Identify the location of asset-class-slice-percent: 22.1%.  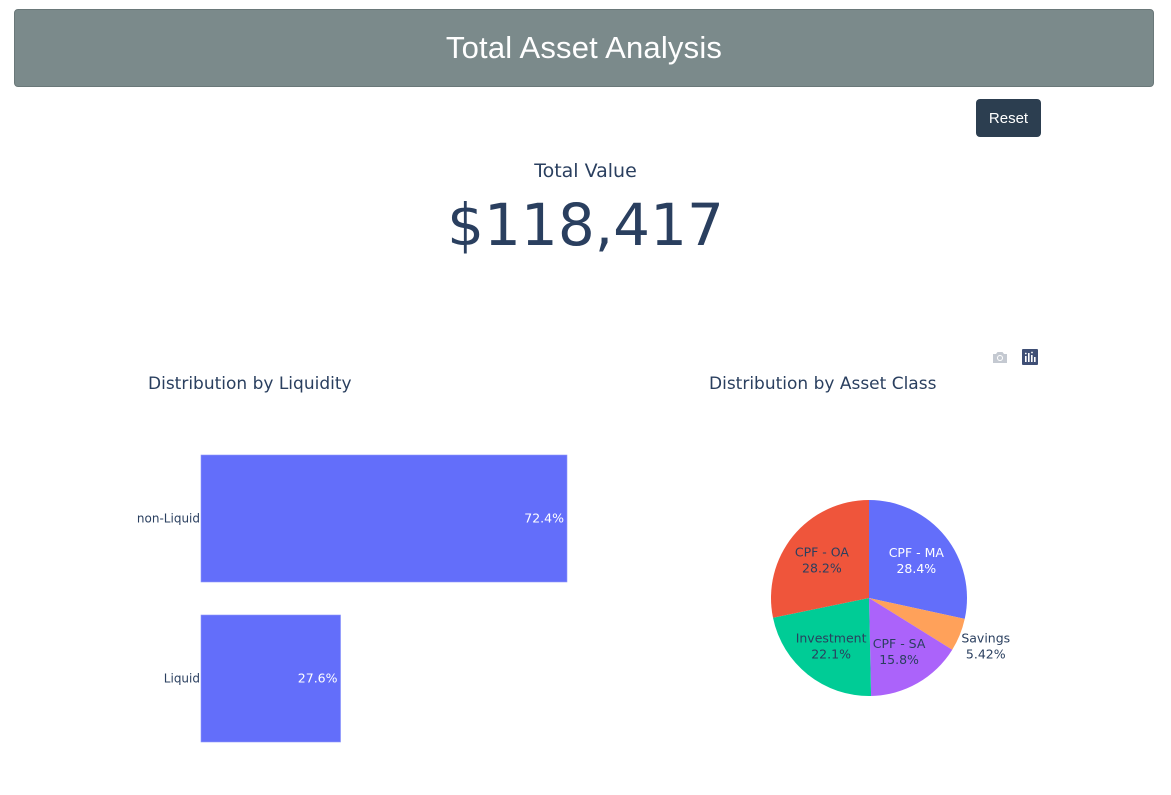
(831, 653).